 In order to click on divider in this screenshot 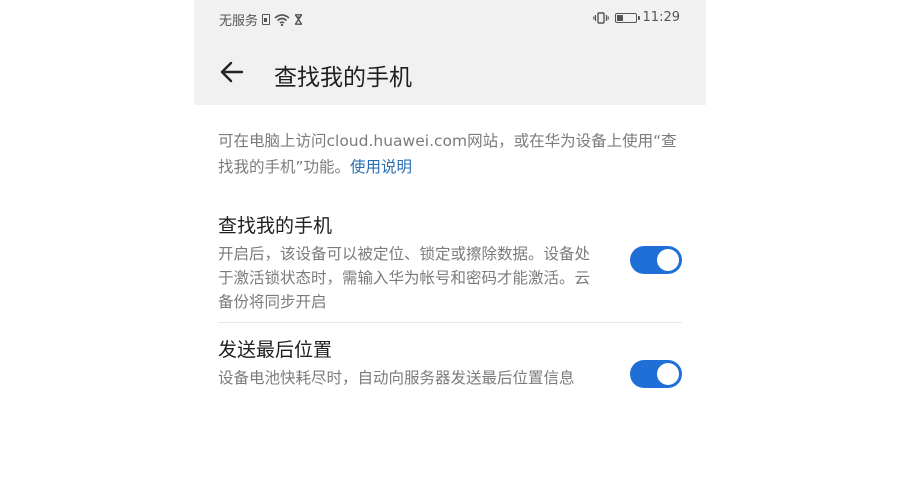, I will do `click(450, 322)`.